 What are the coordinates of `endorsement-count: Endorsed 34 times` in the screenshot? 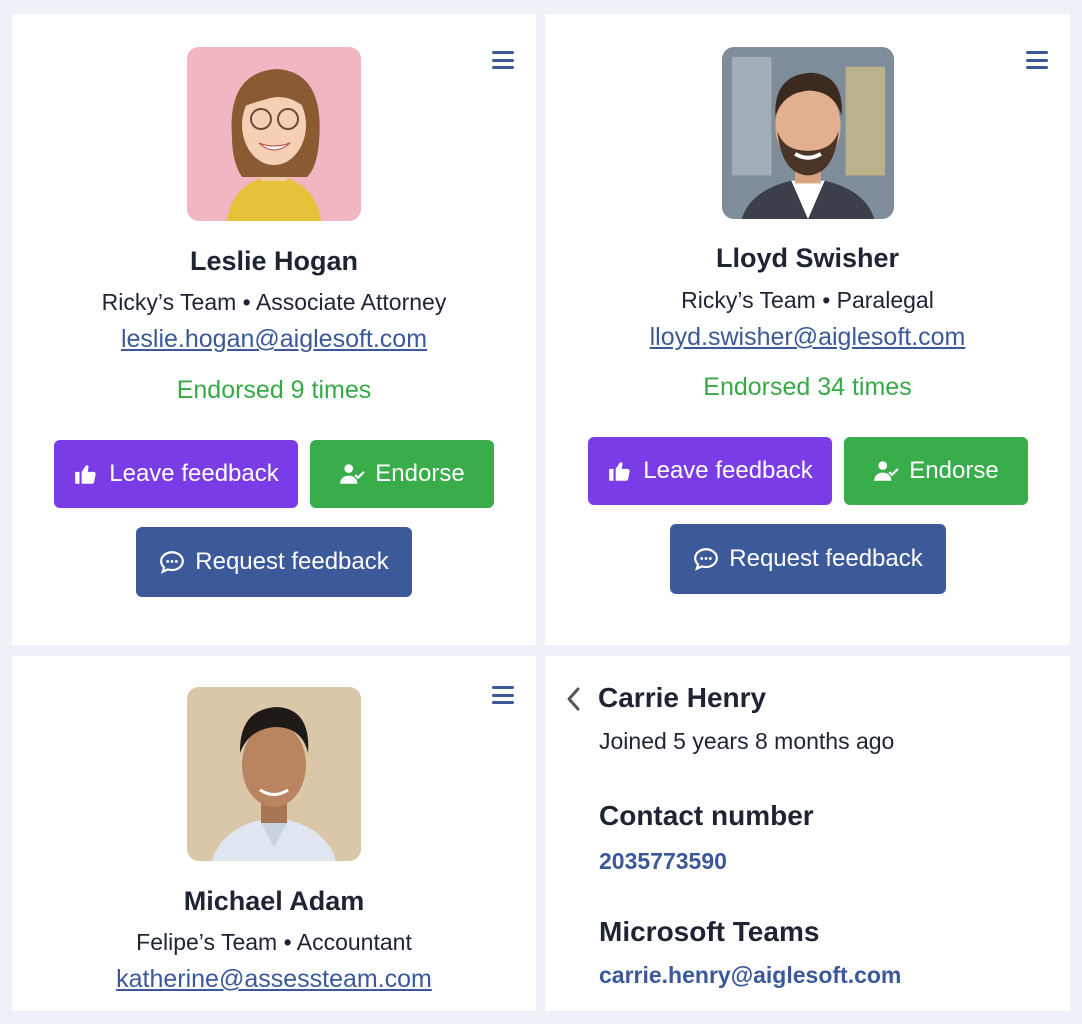 It's located at (807, 387).